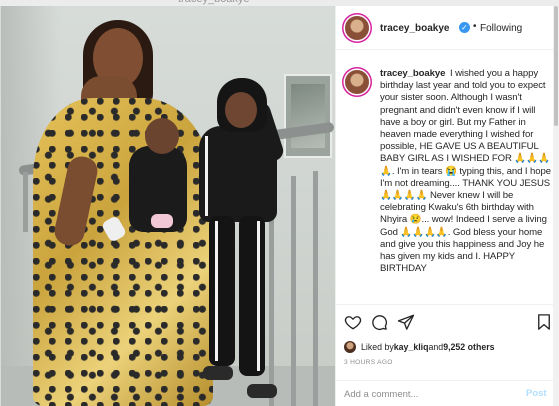 Image resolution: width=559 pixels, height=406 pixels. I want to click on likes-prefix: Liked by, so click(377, 347).